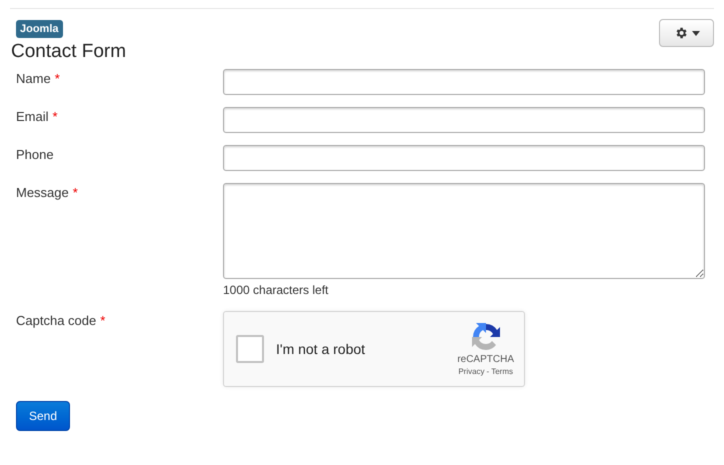  What do you see at coordinates (35, 155) in the screenshot?
I see `field-label: Phone` at bounding box center [35, 155].